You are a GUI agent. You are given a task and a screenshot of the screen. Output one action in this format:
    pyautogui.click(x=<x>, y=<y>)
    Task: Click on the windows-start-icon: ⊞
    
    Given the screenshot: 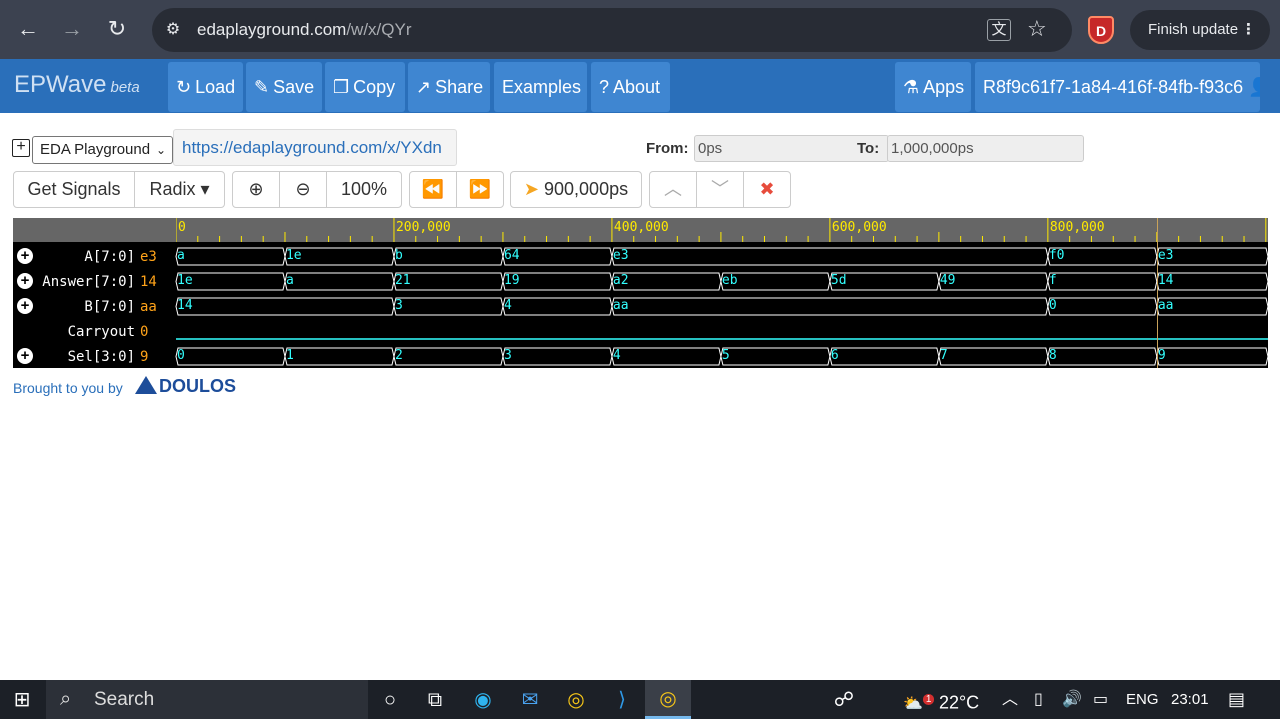 What is the action you would take?
    pyautogui.click(x=22, y=700)
    